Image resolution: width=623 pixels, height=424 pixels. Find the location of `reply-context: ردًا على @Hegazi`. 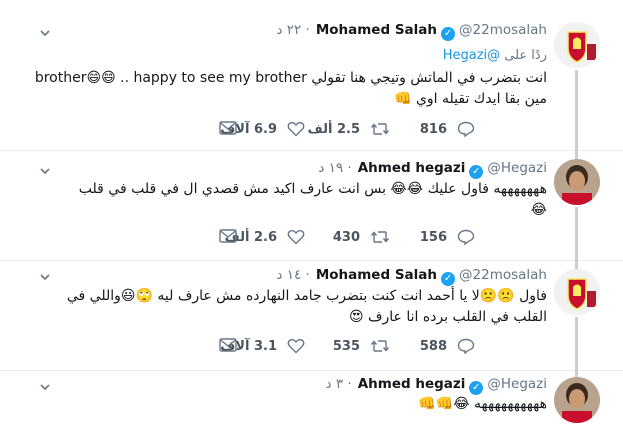

reply-context: ردًا على @Hegazi is located at coordinates (495, 55).